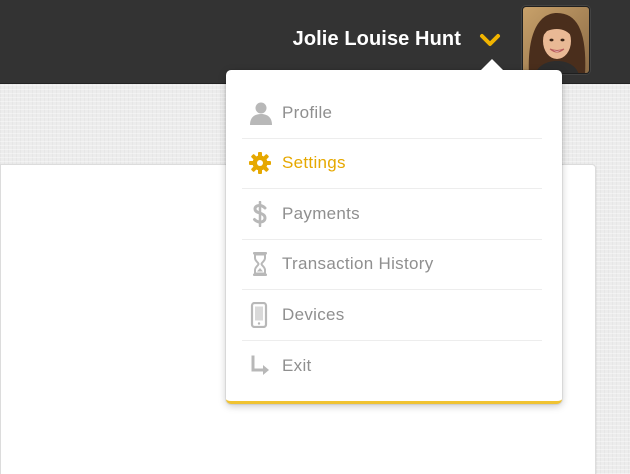 The width and height of the screenshot is (630, 474). What do you see at coordinates (262, 163) in the screenshot?
I see `gear-icon` at bounding box center [262, 163].